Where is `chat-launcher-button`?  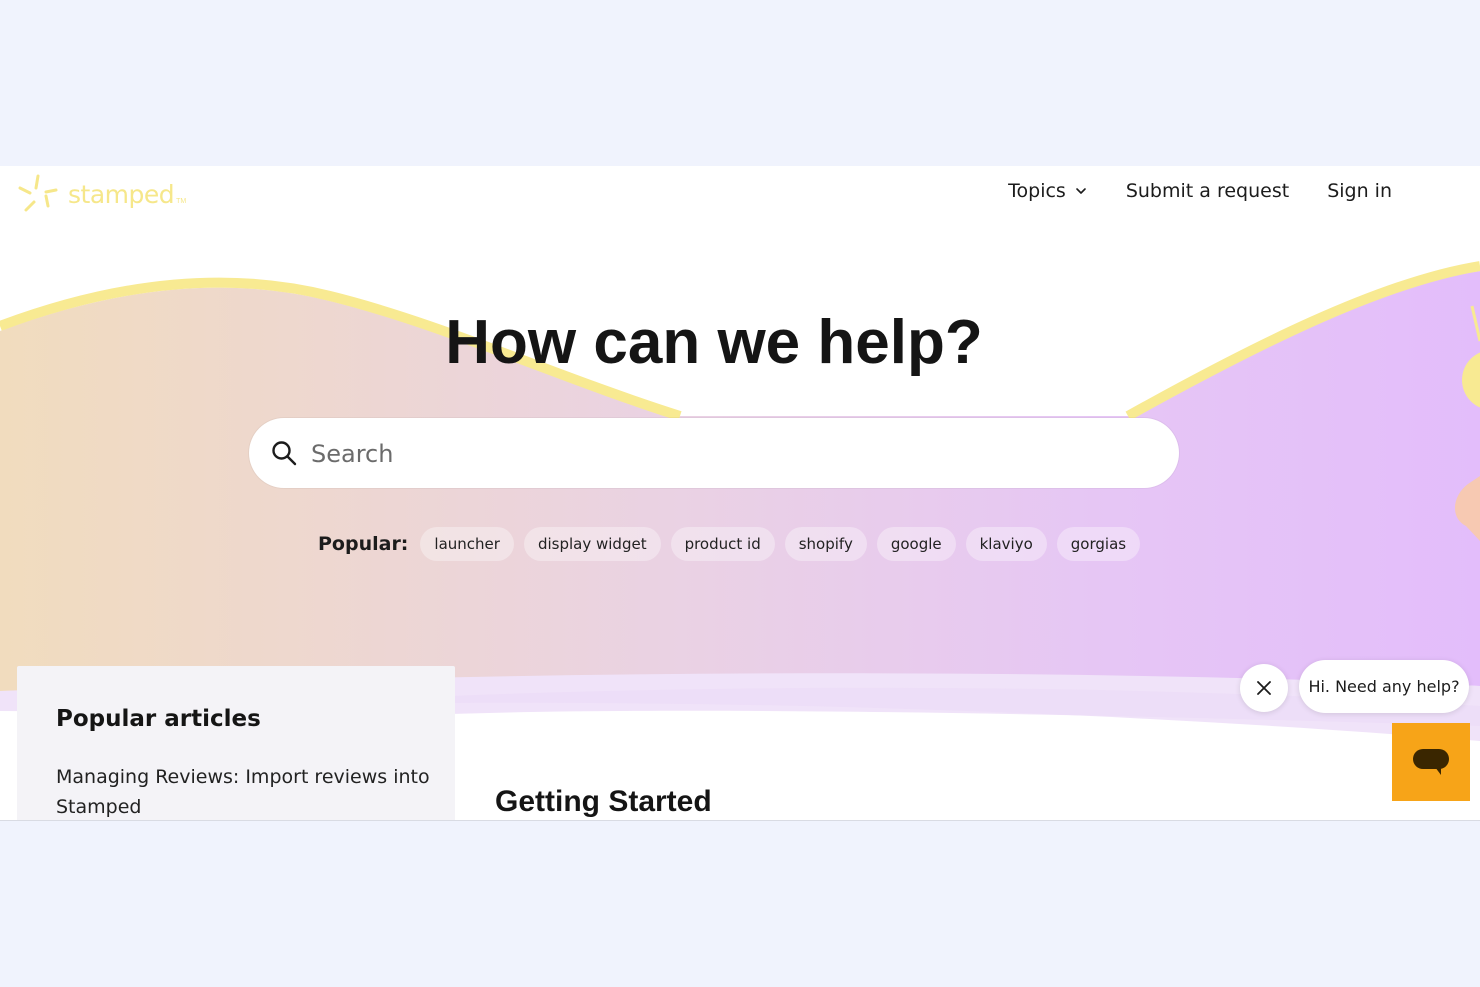
chat-launcher-button is located at coordinates (1431, 762).